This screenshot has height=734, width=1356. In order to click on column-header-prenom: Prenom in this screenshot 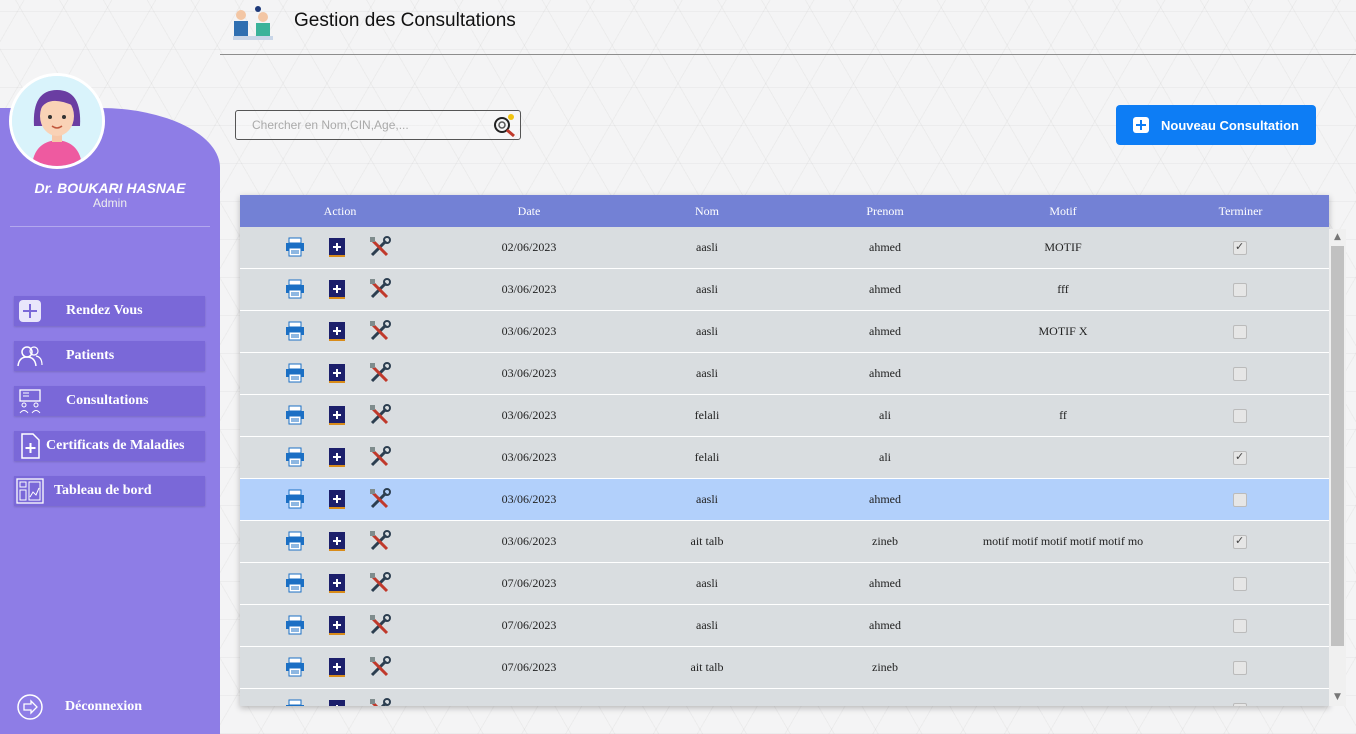, I will do `click(885, 211)`.